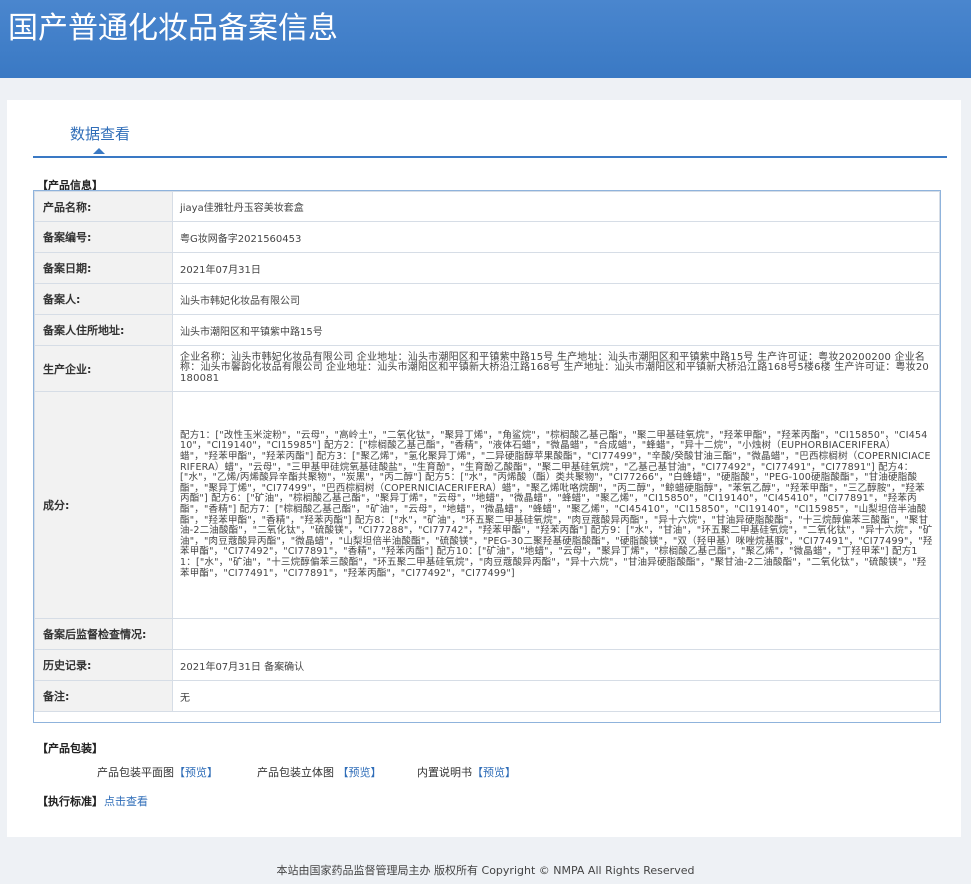 The width and height of the screenshot is (971, 884). Describe the element at coordinates (103, 665) in the screenshot. I see `label-history: 历史记录:` at that location.